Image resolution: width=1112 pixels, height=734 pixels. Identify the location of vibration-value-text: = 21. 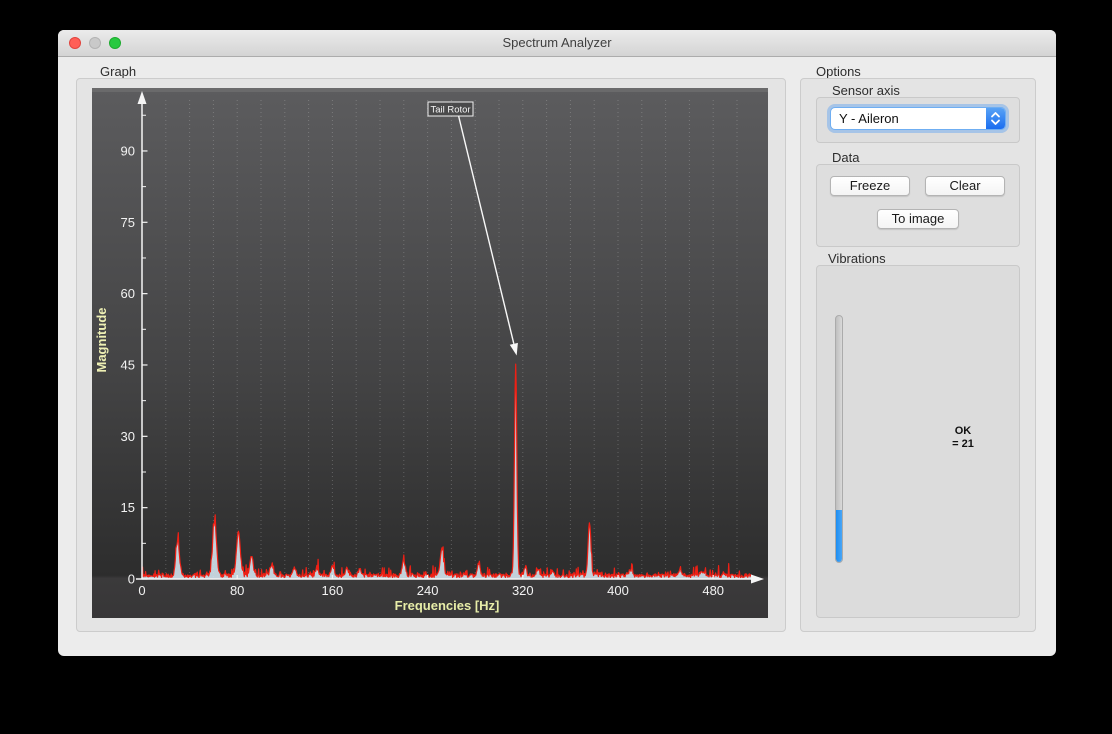
(963, 444).